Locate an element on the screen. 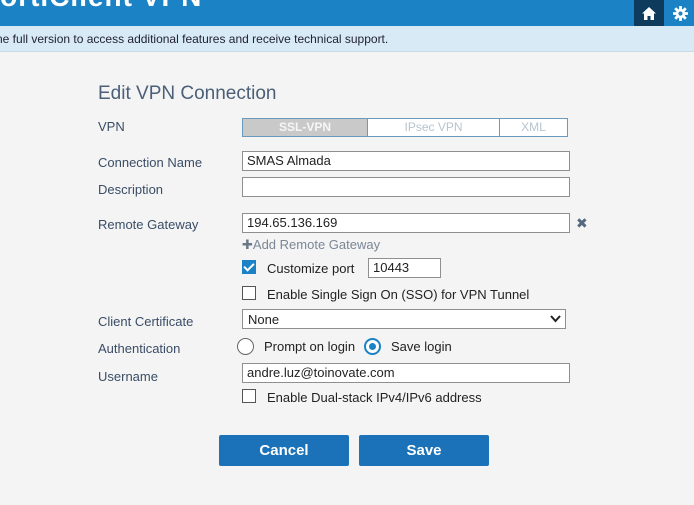 This screenshot has height=505, width=694. page-title: Edit VPN Connection is located at coordinates (187, 93).